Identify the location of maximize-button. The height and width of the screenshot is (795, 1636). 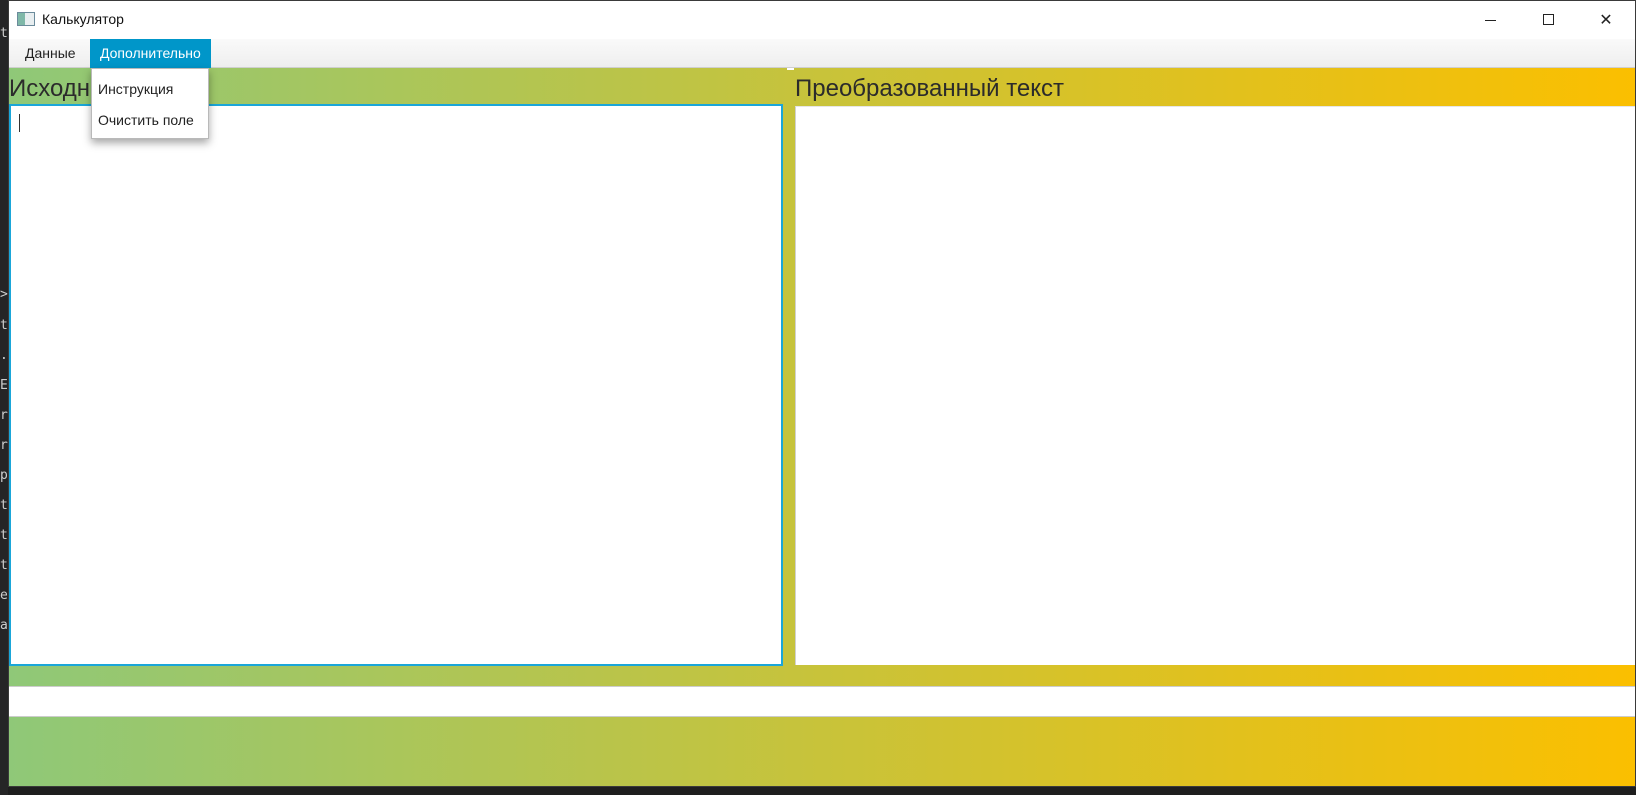
(1548, 20).